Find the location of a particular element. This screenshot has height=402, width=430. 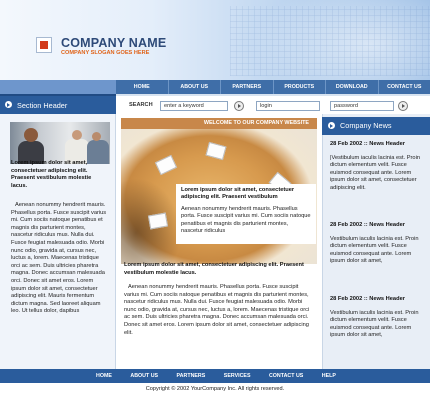

company-news-title: Company News is located at coordinates (366, 125).